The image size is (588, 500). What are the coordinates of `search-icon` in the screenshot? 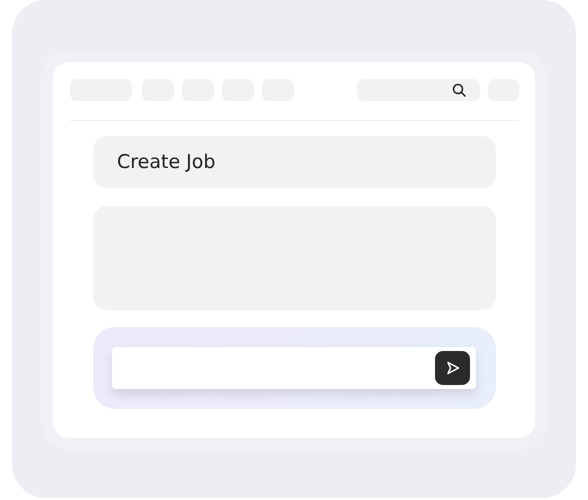 It's located at (459, 90).